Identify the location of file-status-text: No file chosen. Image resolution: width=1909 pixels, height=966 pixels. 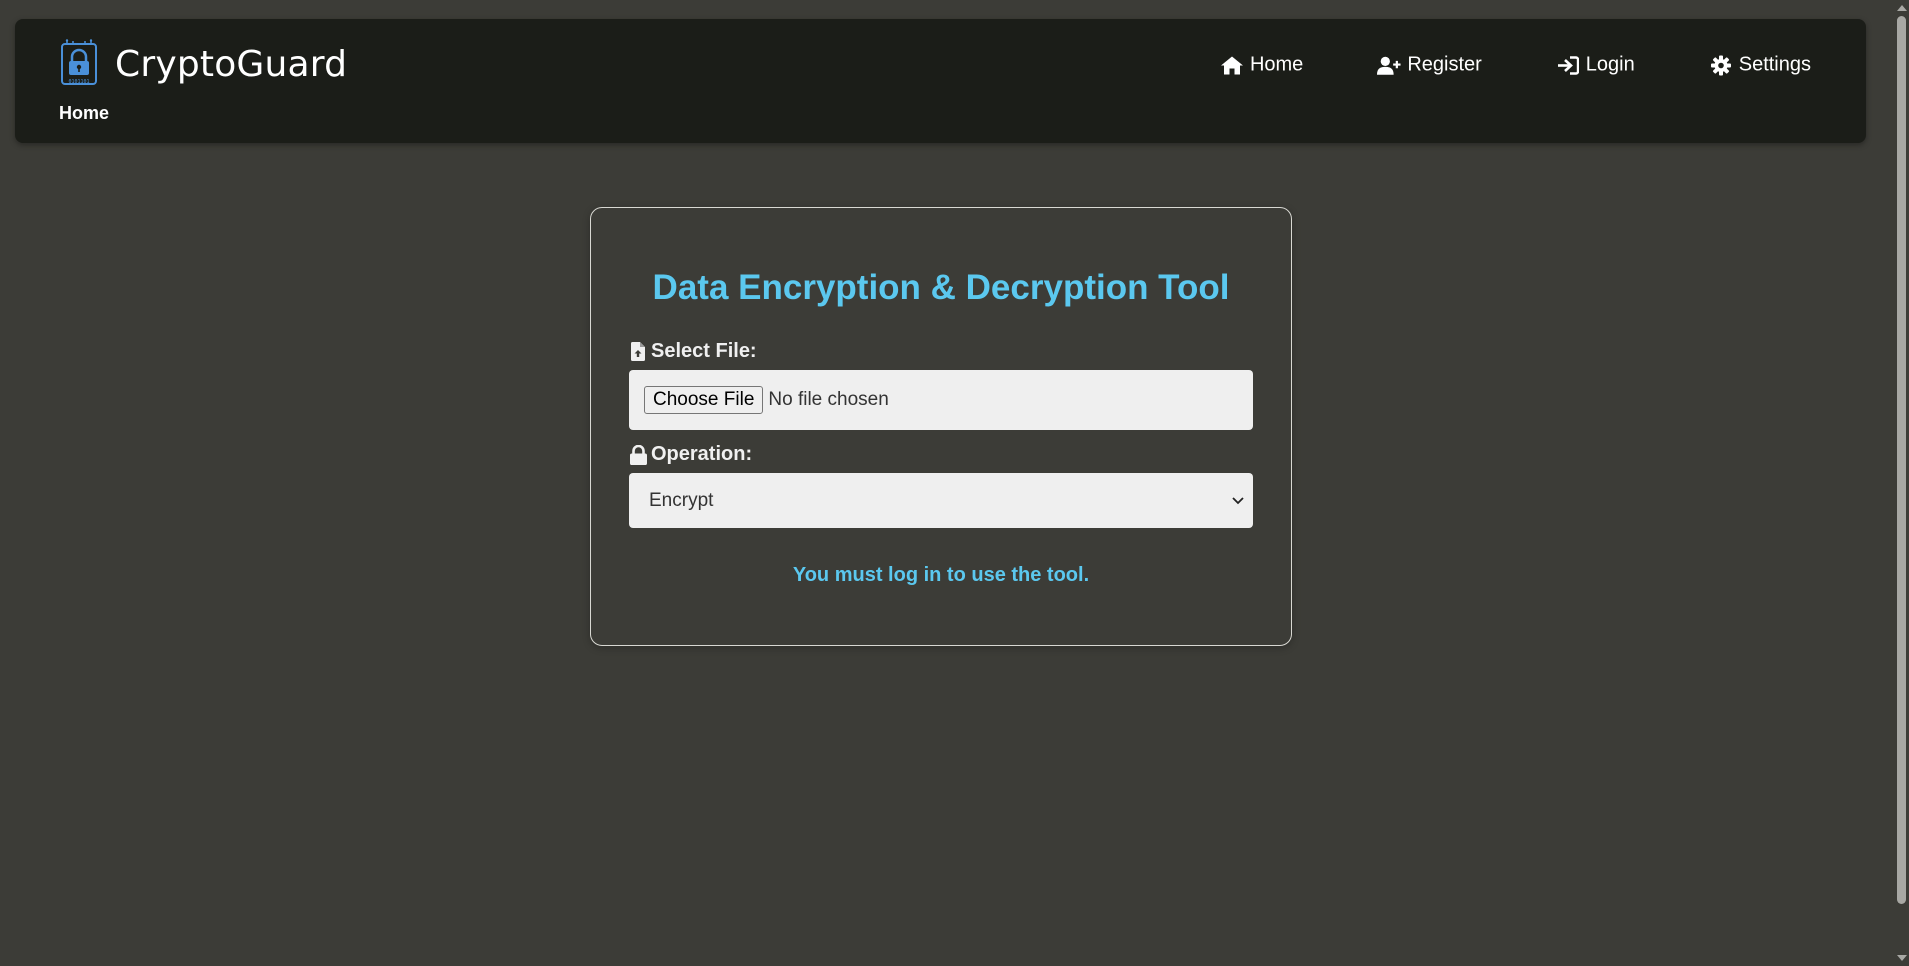
(828, 399).